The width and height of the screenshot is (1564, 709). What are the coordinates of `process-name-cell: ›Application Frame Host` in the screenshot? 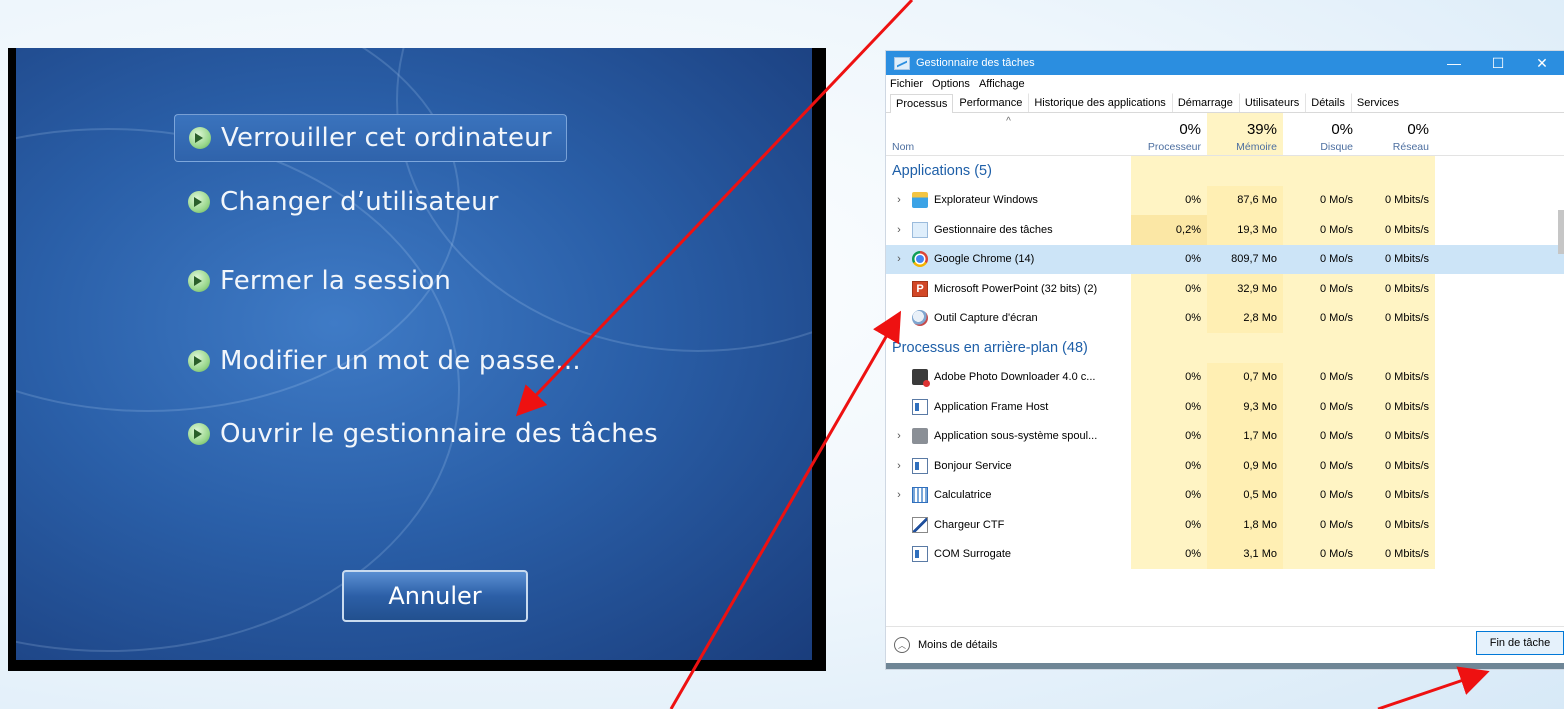 It's located at (1008, 407).